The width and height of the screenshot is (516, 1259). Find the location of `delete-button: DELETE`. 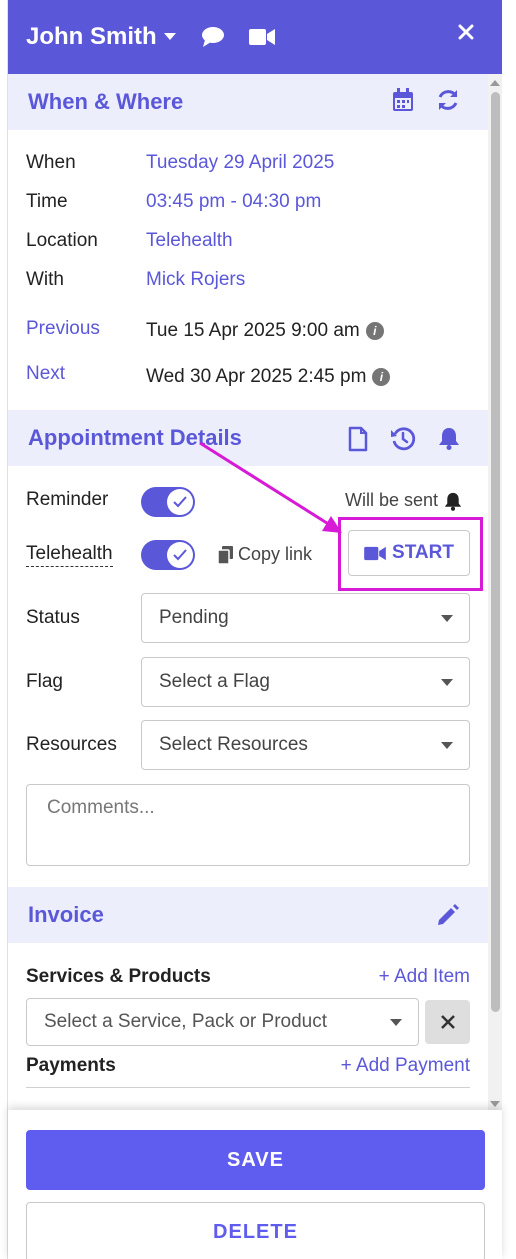

delete-button: DELETE is located at coordinates (255, 1230).